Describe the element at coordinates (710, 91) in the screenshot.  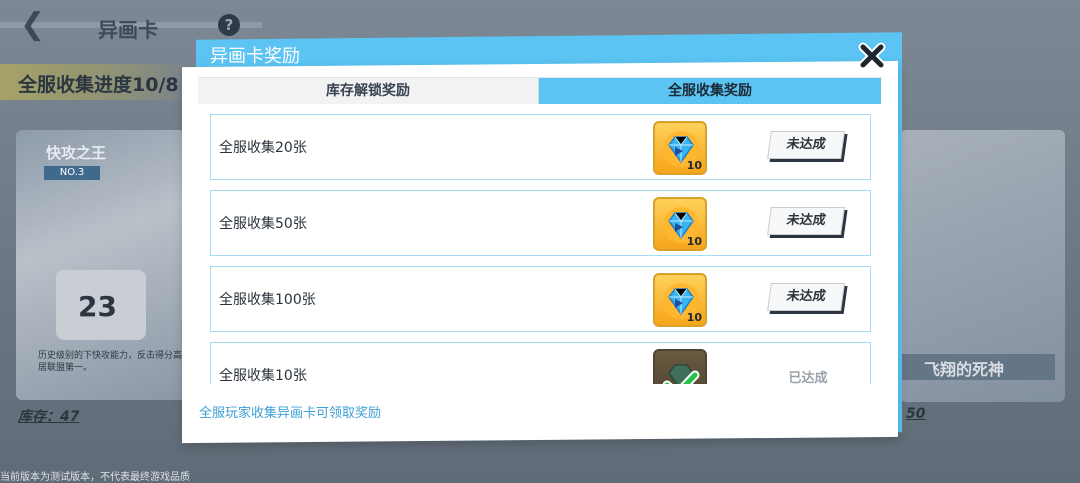
I see `tab-server-collection-reward: 全服收集奖励` at that location.